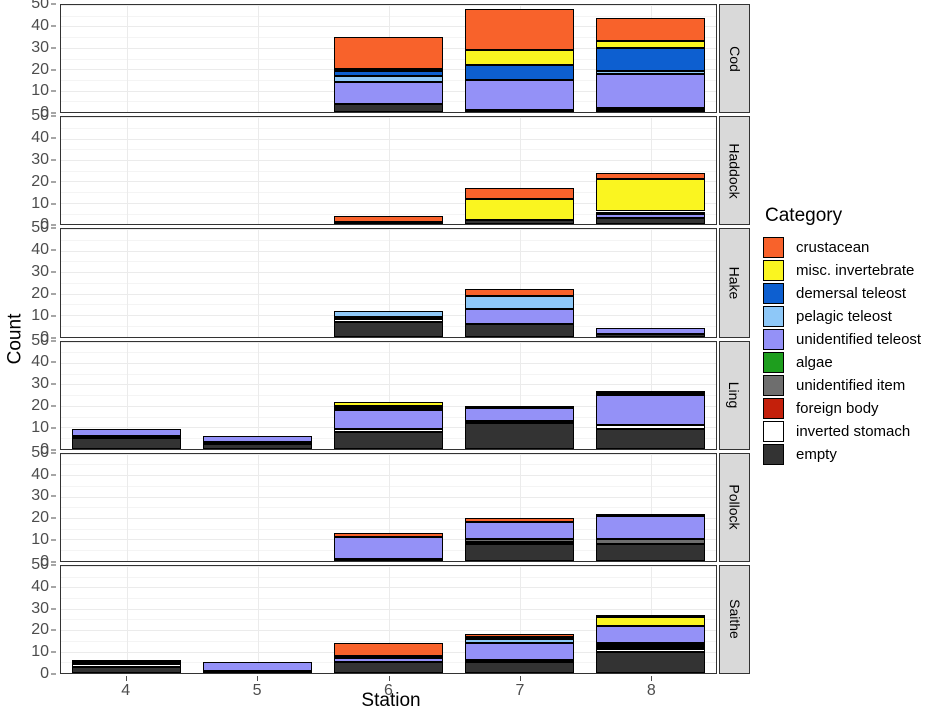 This screenshot has width=949, height=721. I want to click on legend-item: foreign body, so click(856, 408).